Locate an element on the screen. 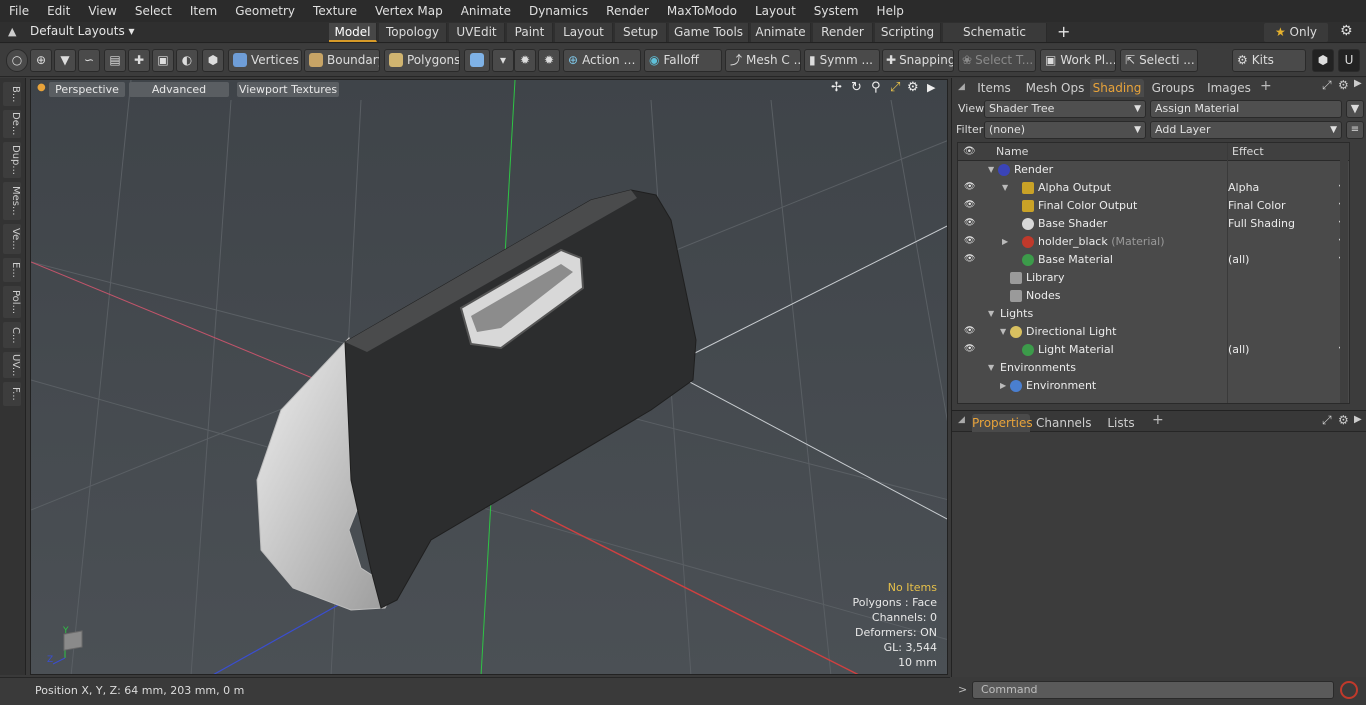 The width and height of the screenshot is (1366, 705). mode-dropdown-icon: ▾ is located at coordinates (503, 60).